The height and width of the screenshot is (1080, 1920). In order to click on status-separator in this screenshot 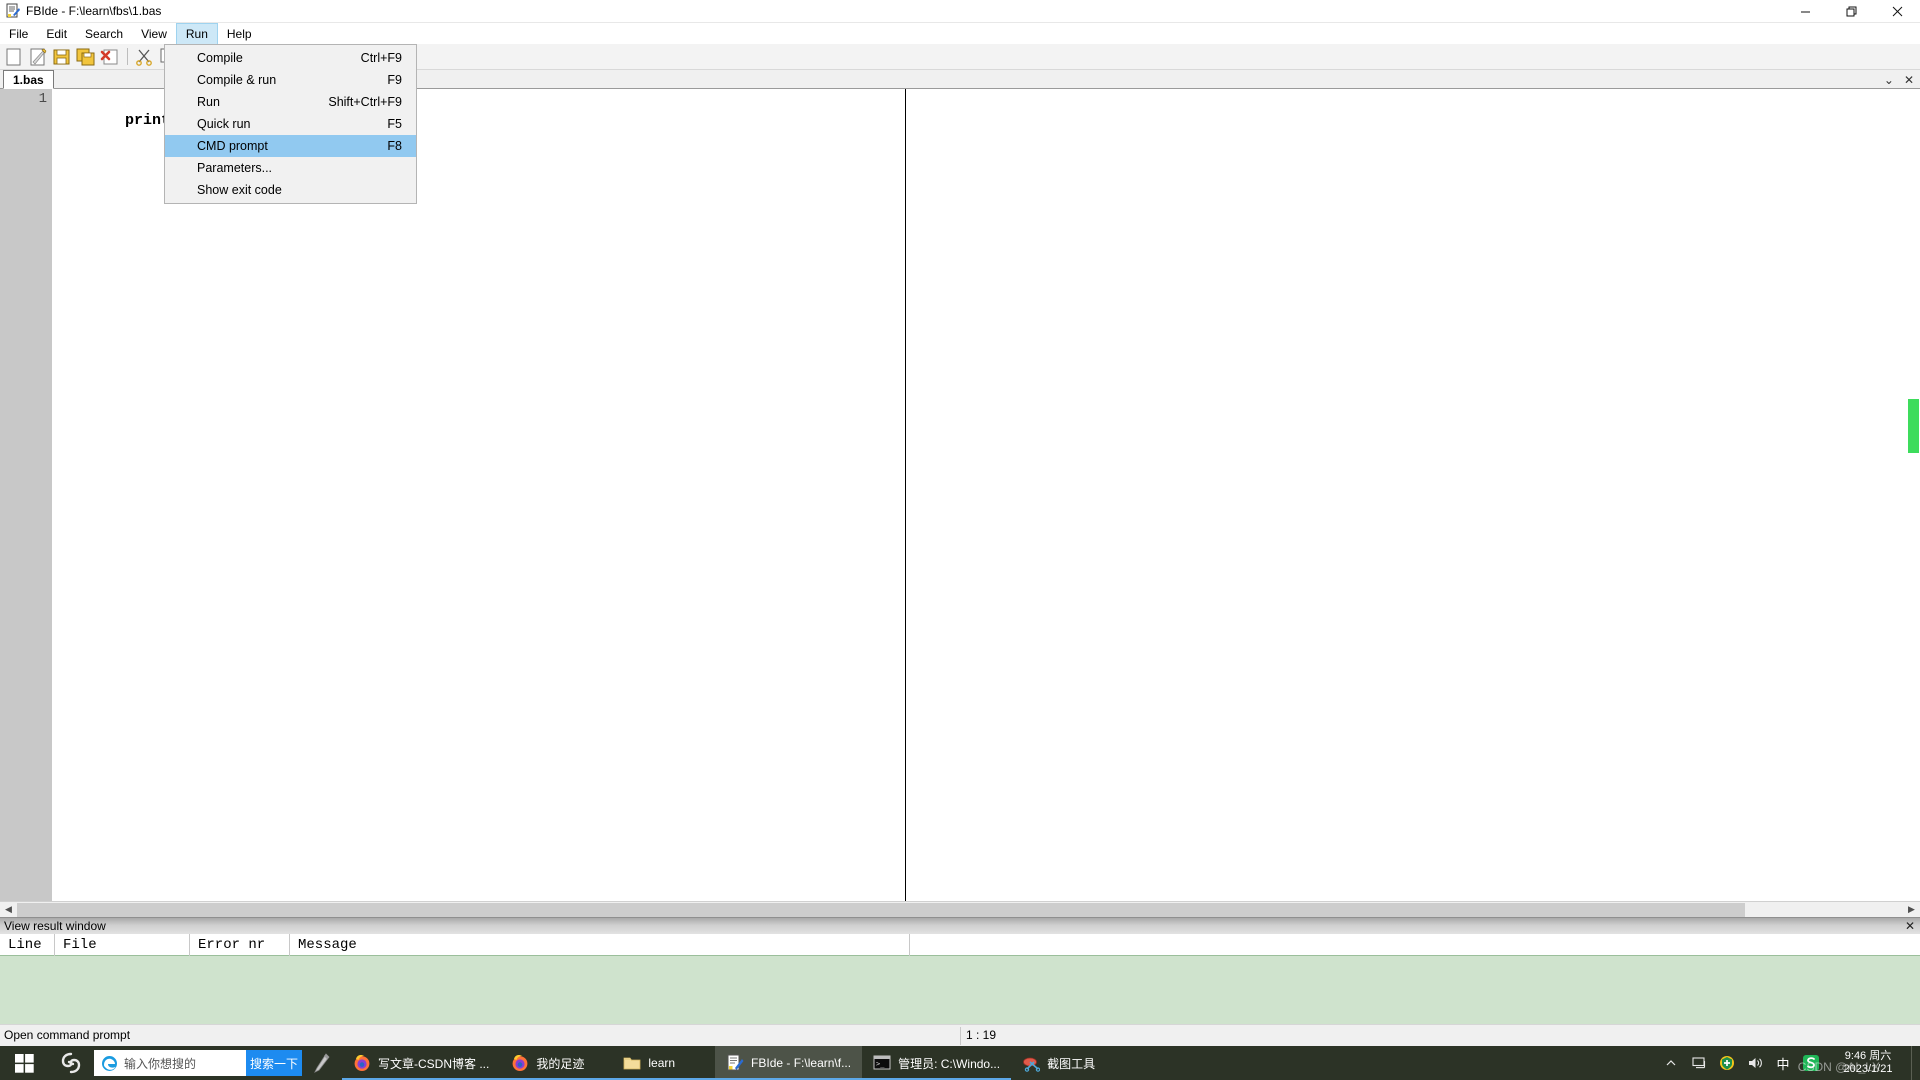, I will do `click(960, 1036)`.